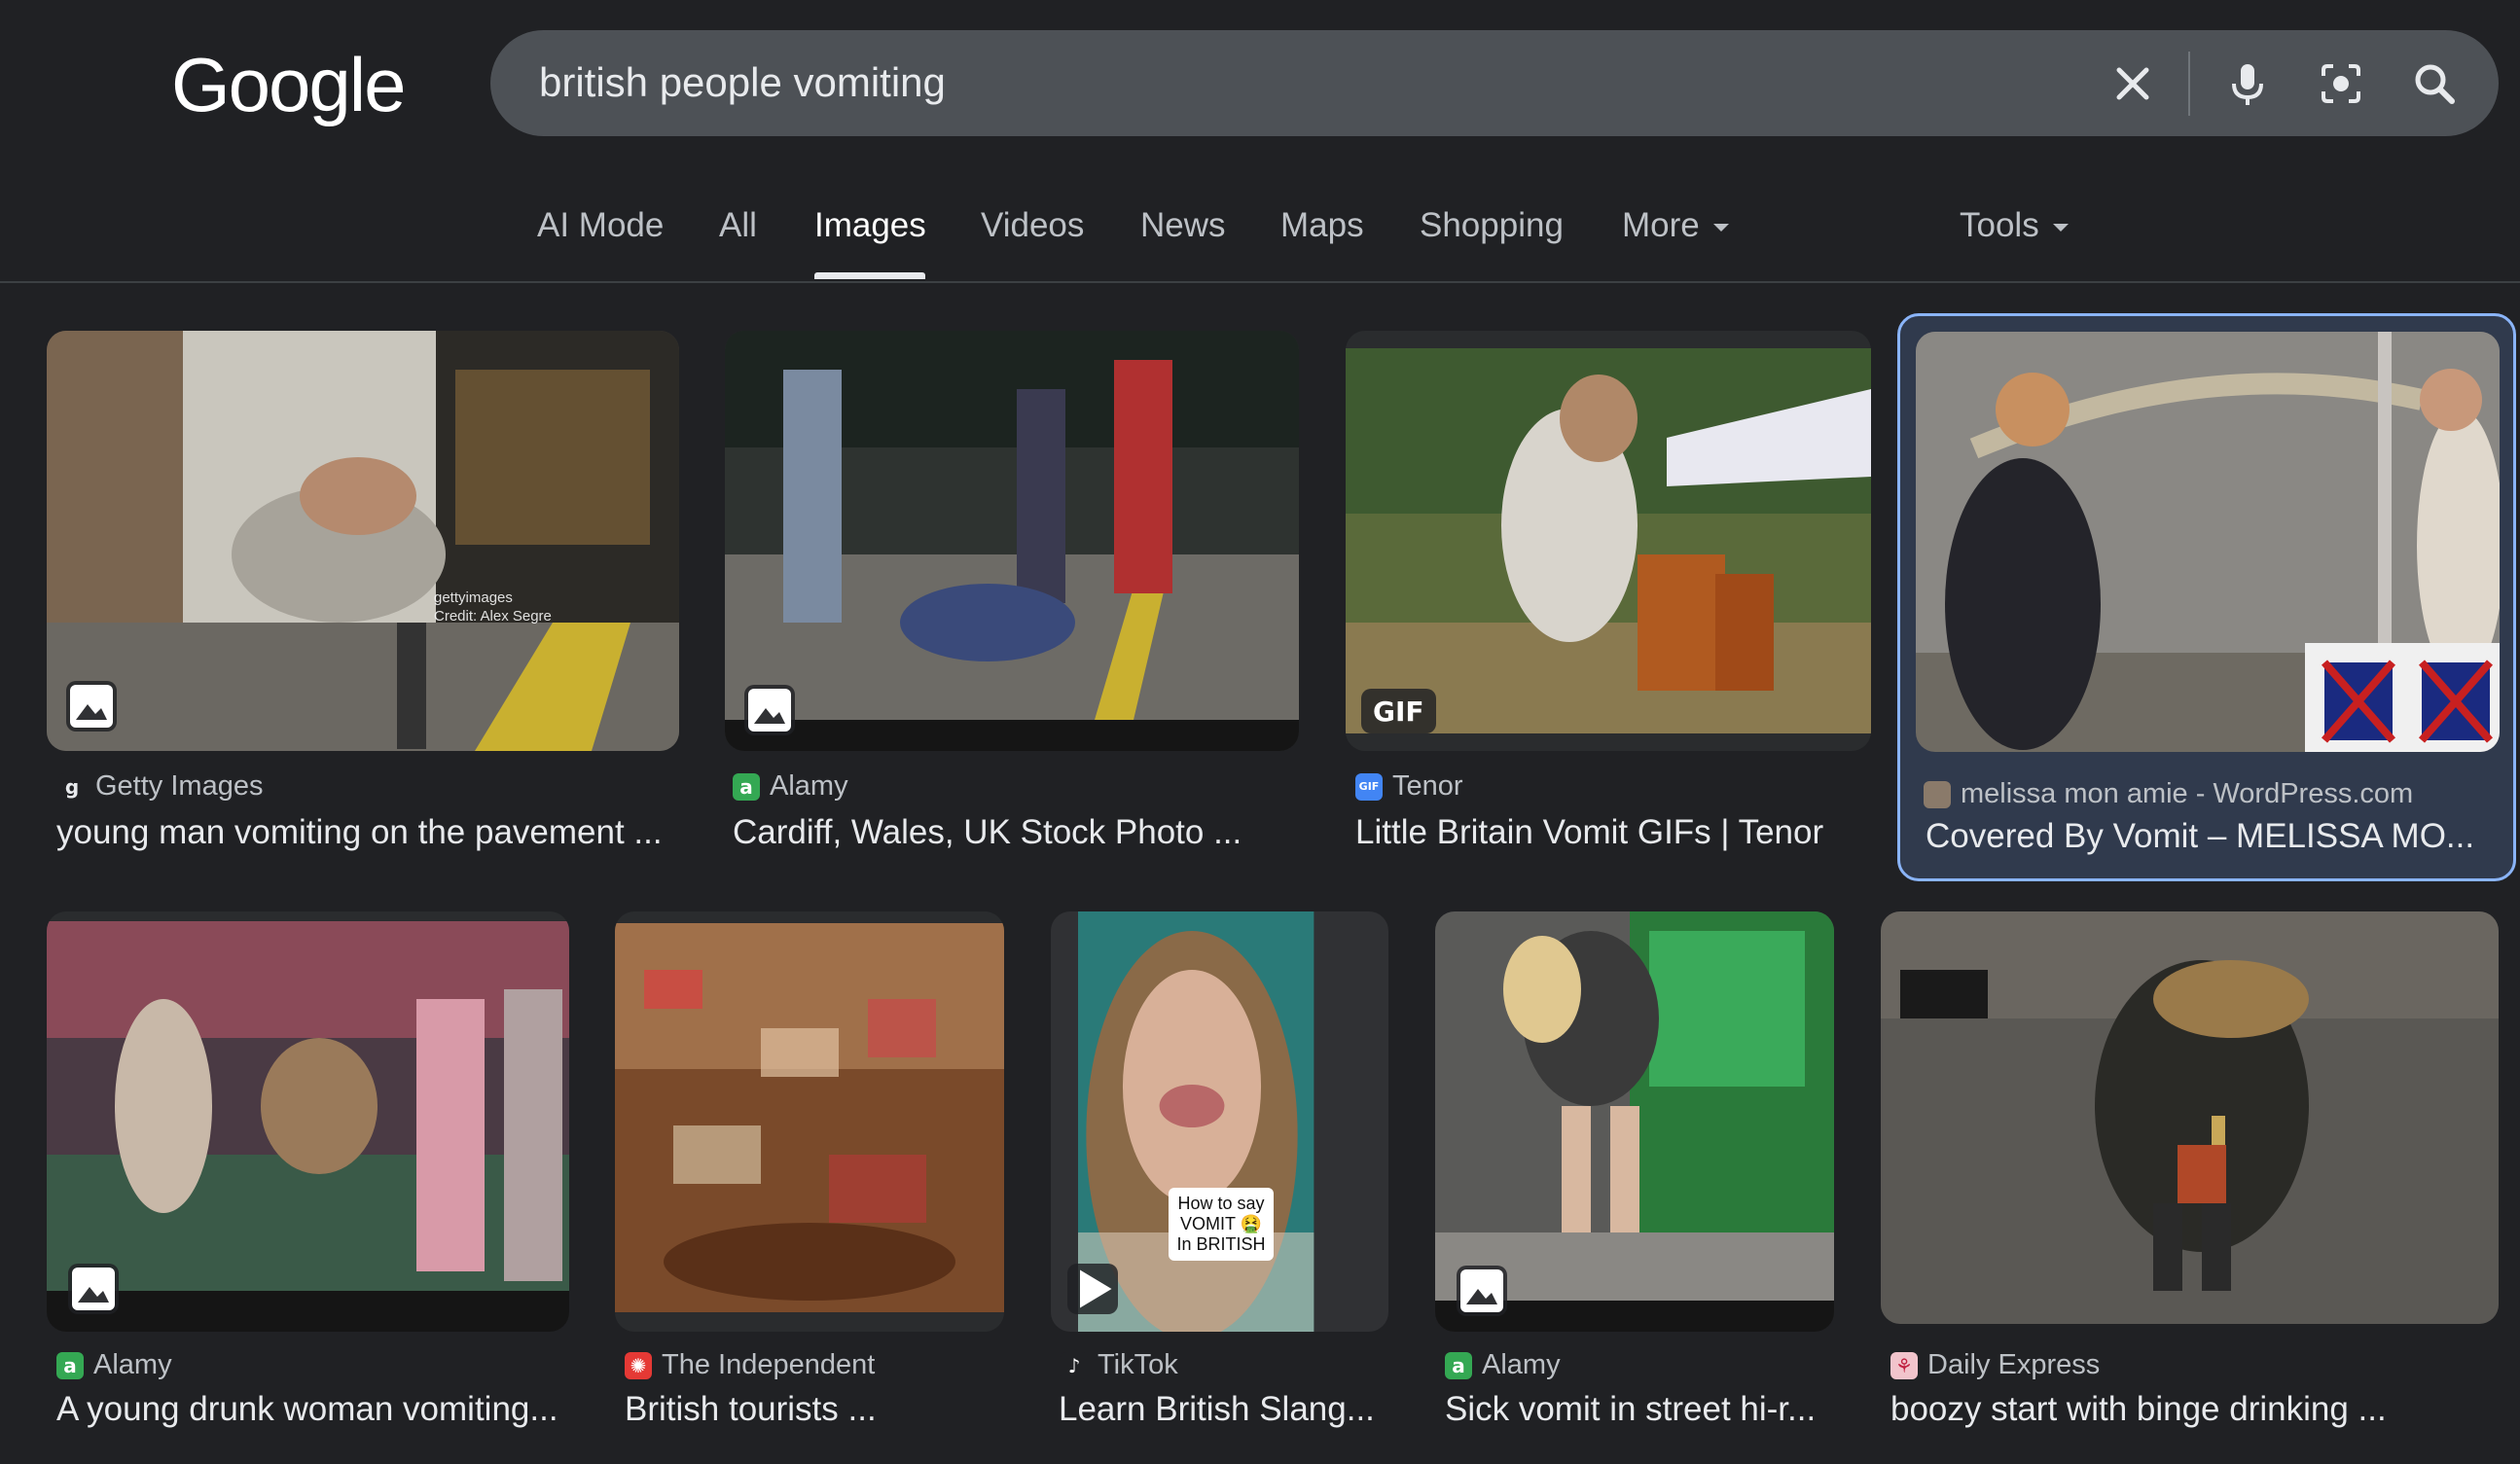 The width and height of the screenshot is (2520, 1464). What do you see at coordinates (742, 82) in the screenshot?
I see `search-input: british people vomiting` at bounding box center [742, 82].